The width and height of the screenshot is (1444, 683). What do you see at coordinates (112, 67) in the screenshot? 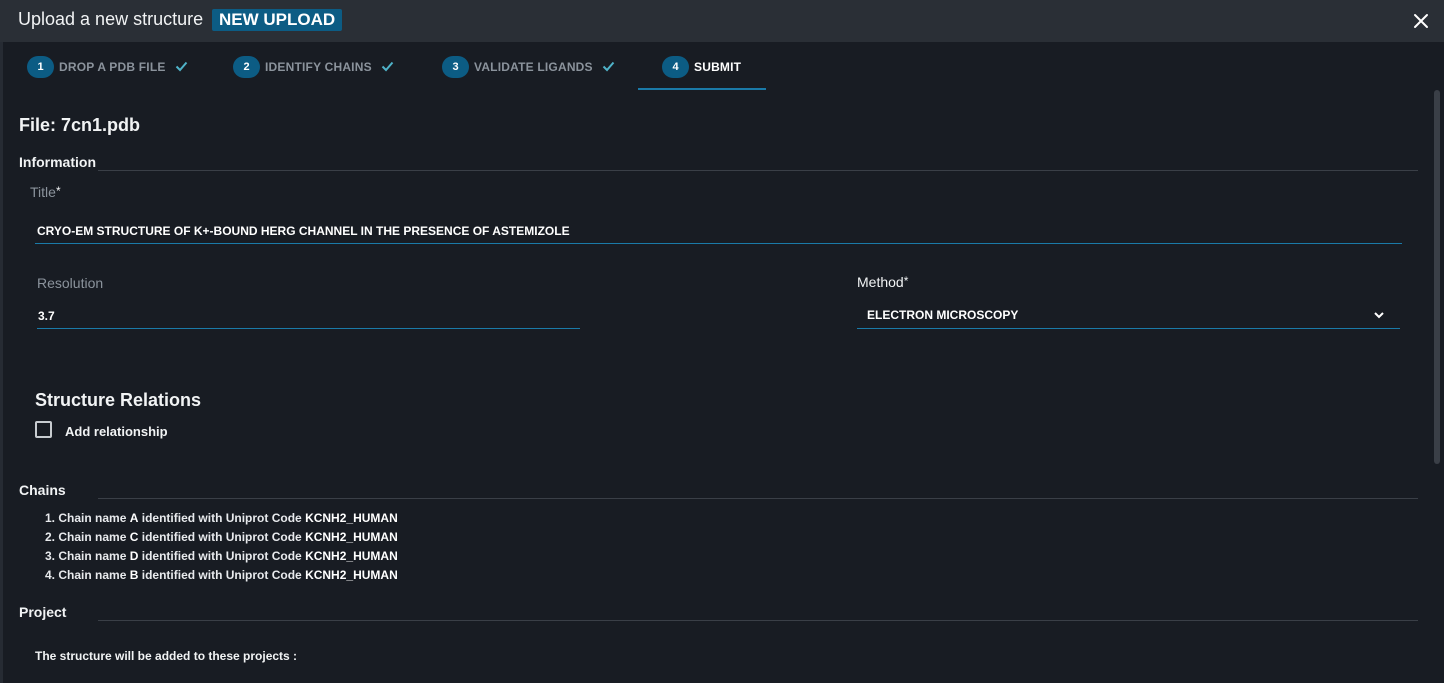
I see `step-label: DROP A PDB FILE` at bounding box center [112, 67].